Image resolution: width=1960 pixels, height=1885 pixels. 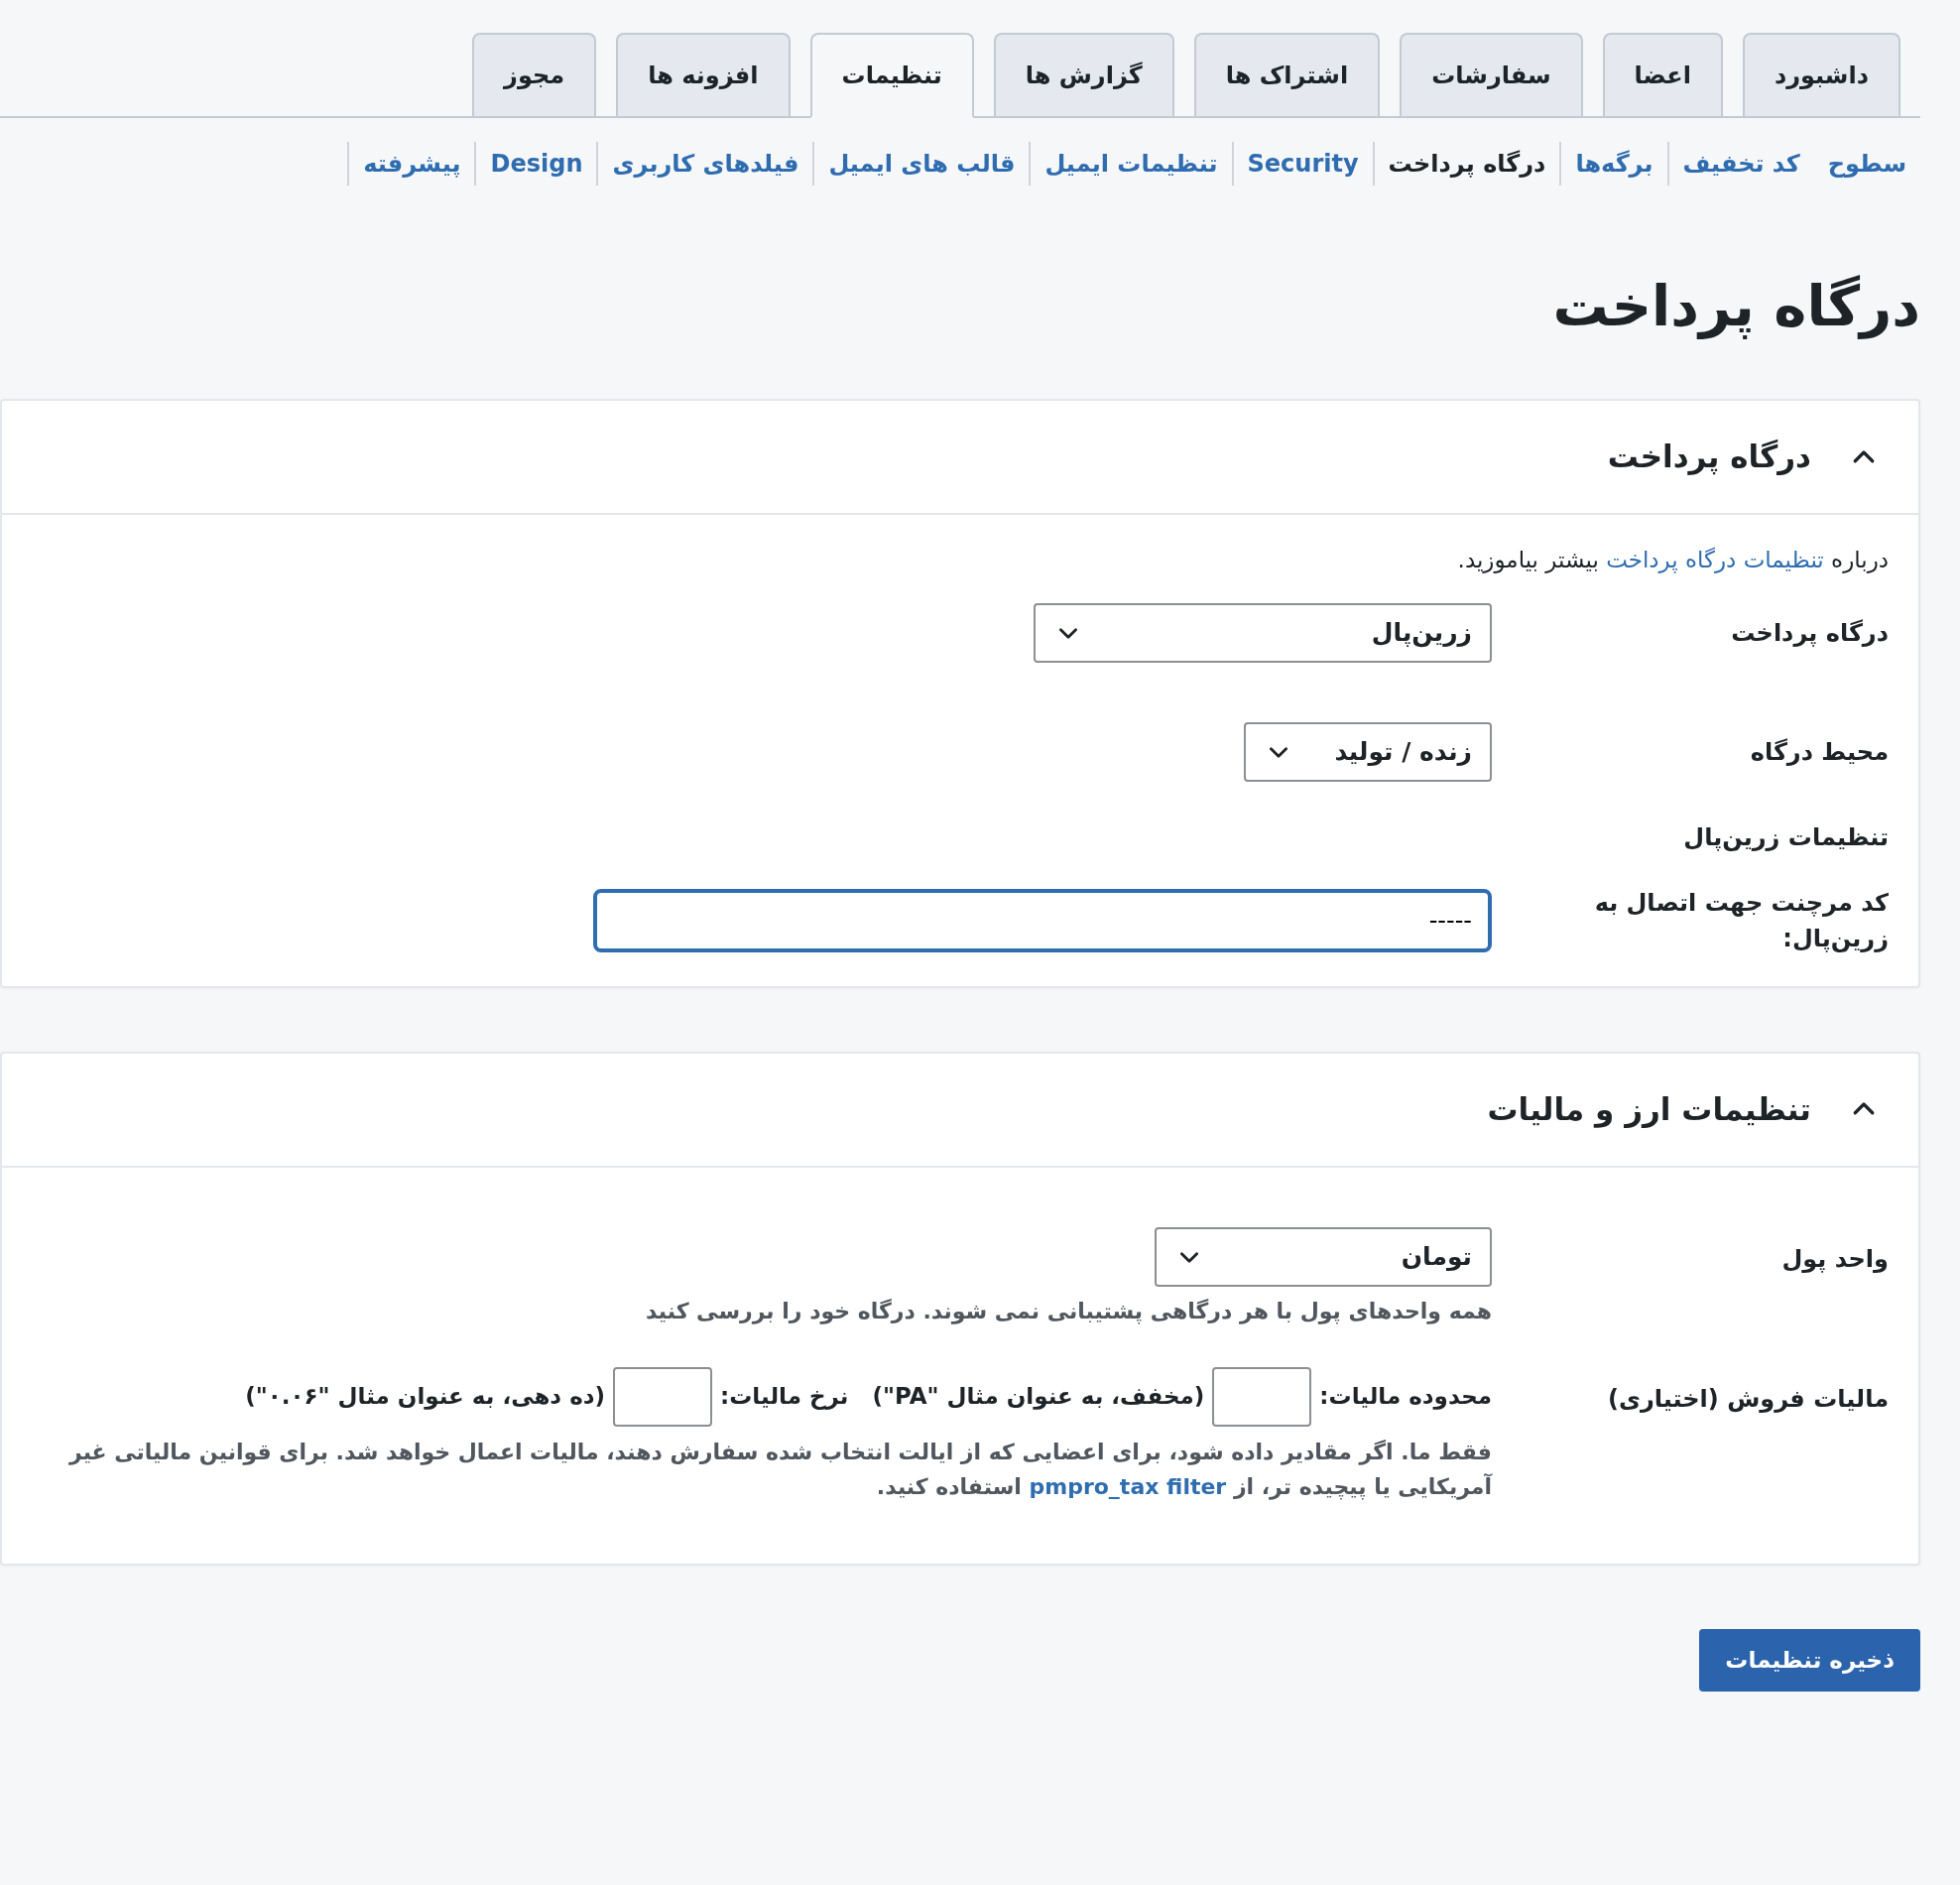 I want to click on field-label: نرخ مالیات:, so click(x=785, y=1397).